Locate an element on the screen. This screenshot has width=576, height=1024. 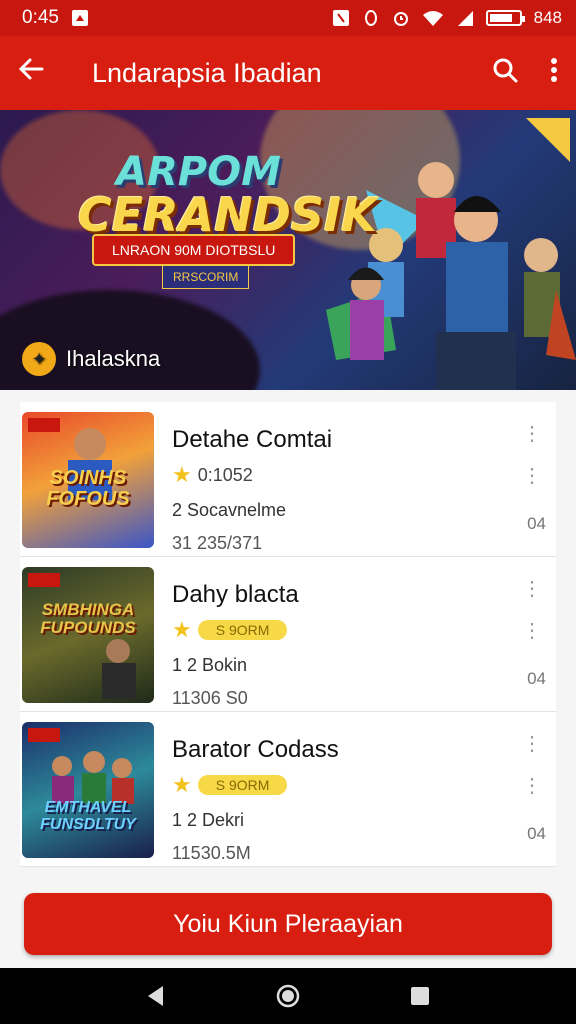
nav-recents-icon is located at coordinates (420, 996).